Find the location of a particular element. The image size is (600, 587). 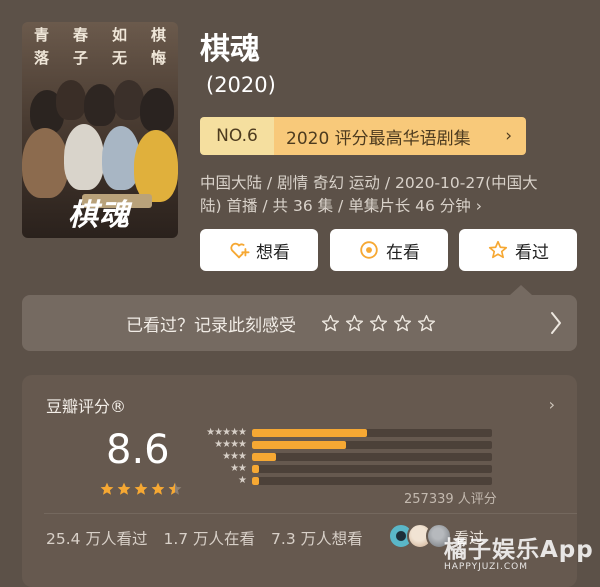

chevron-right-icon is located at coordinates (556, 323).